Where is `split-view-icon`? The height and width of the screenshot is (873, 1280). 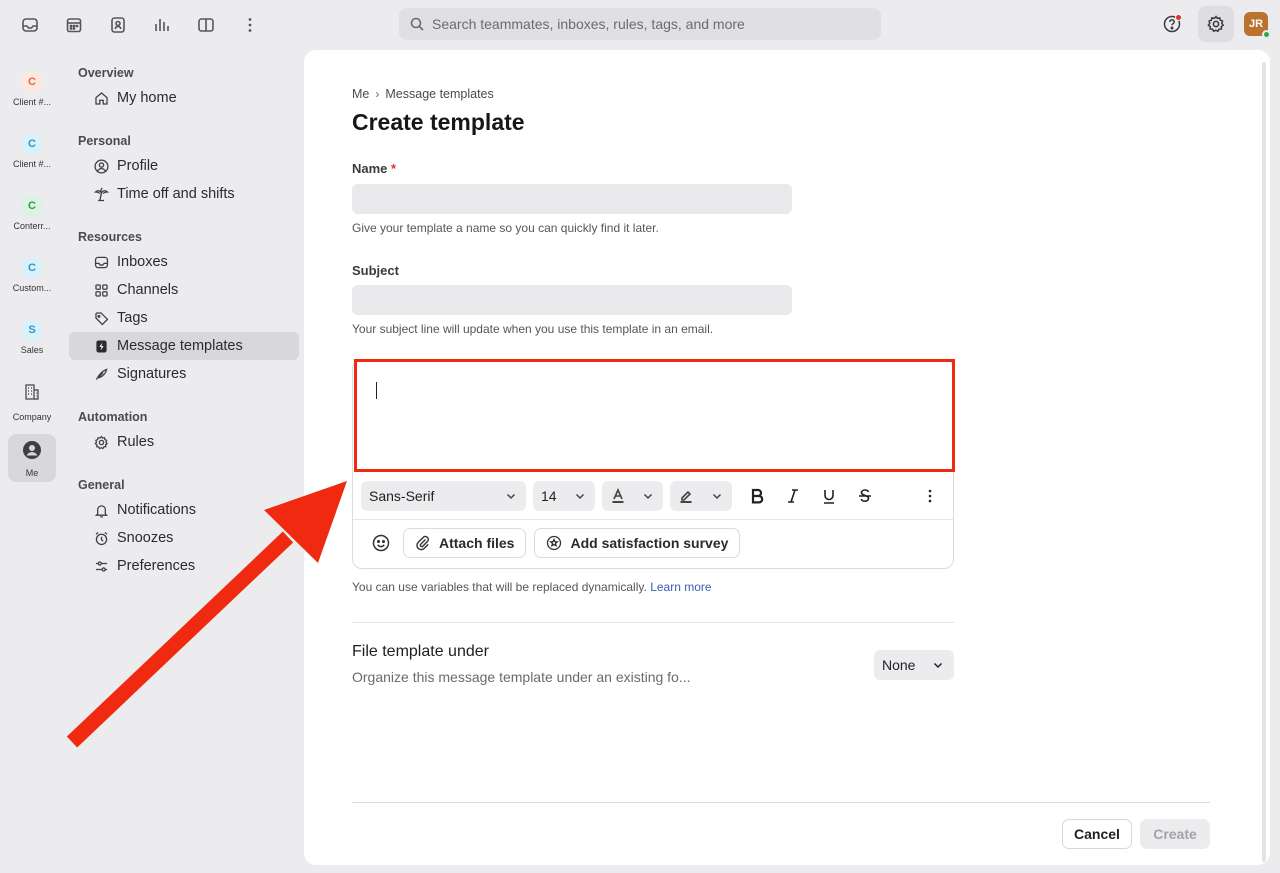 split-view-icon is located at coordinates (206, 25).